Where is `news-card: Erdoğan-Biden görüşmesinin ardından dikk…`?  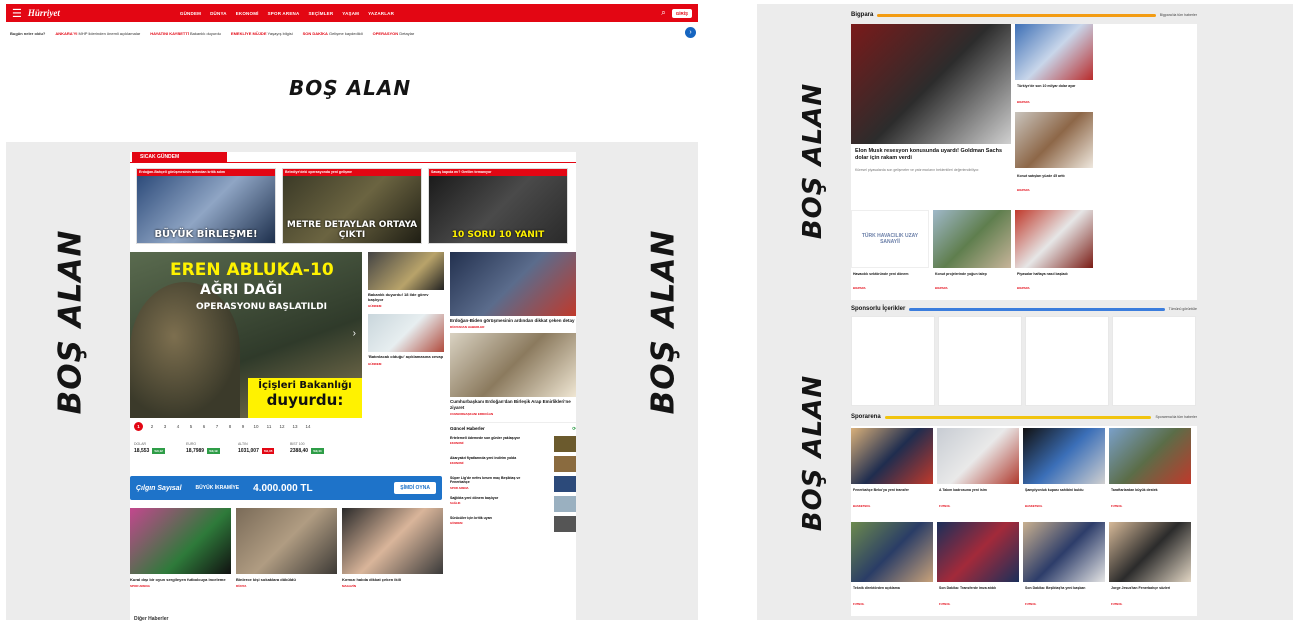 news-card: Erdoğan-Biden görüşmesinin ardından dikk… is located at coordinates (513, 290).